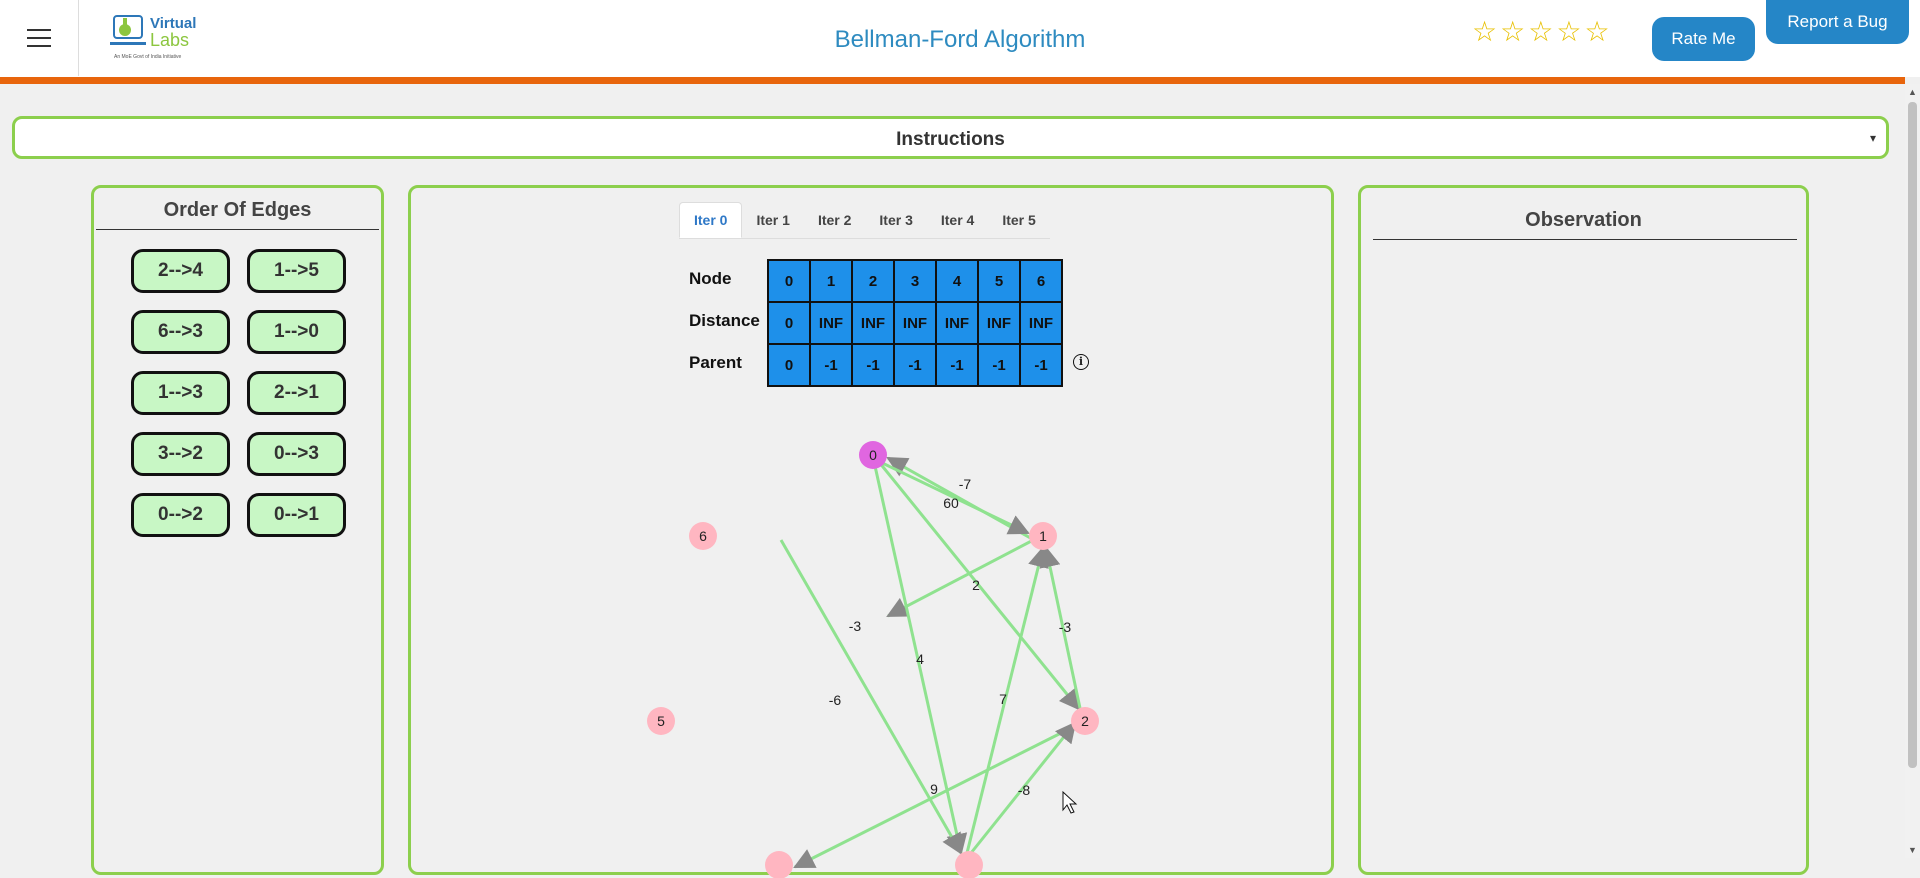 The image size is (1920, 878). What do you see at coordinates (148, 57) in the screenshot?
I see `logo-tagline: An MoE Govt of India Initiative` at bounding box center [148, 57].